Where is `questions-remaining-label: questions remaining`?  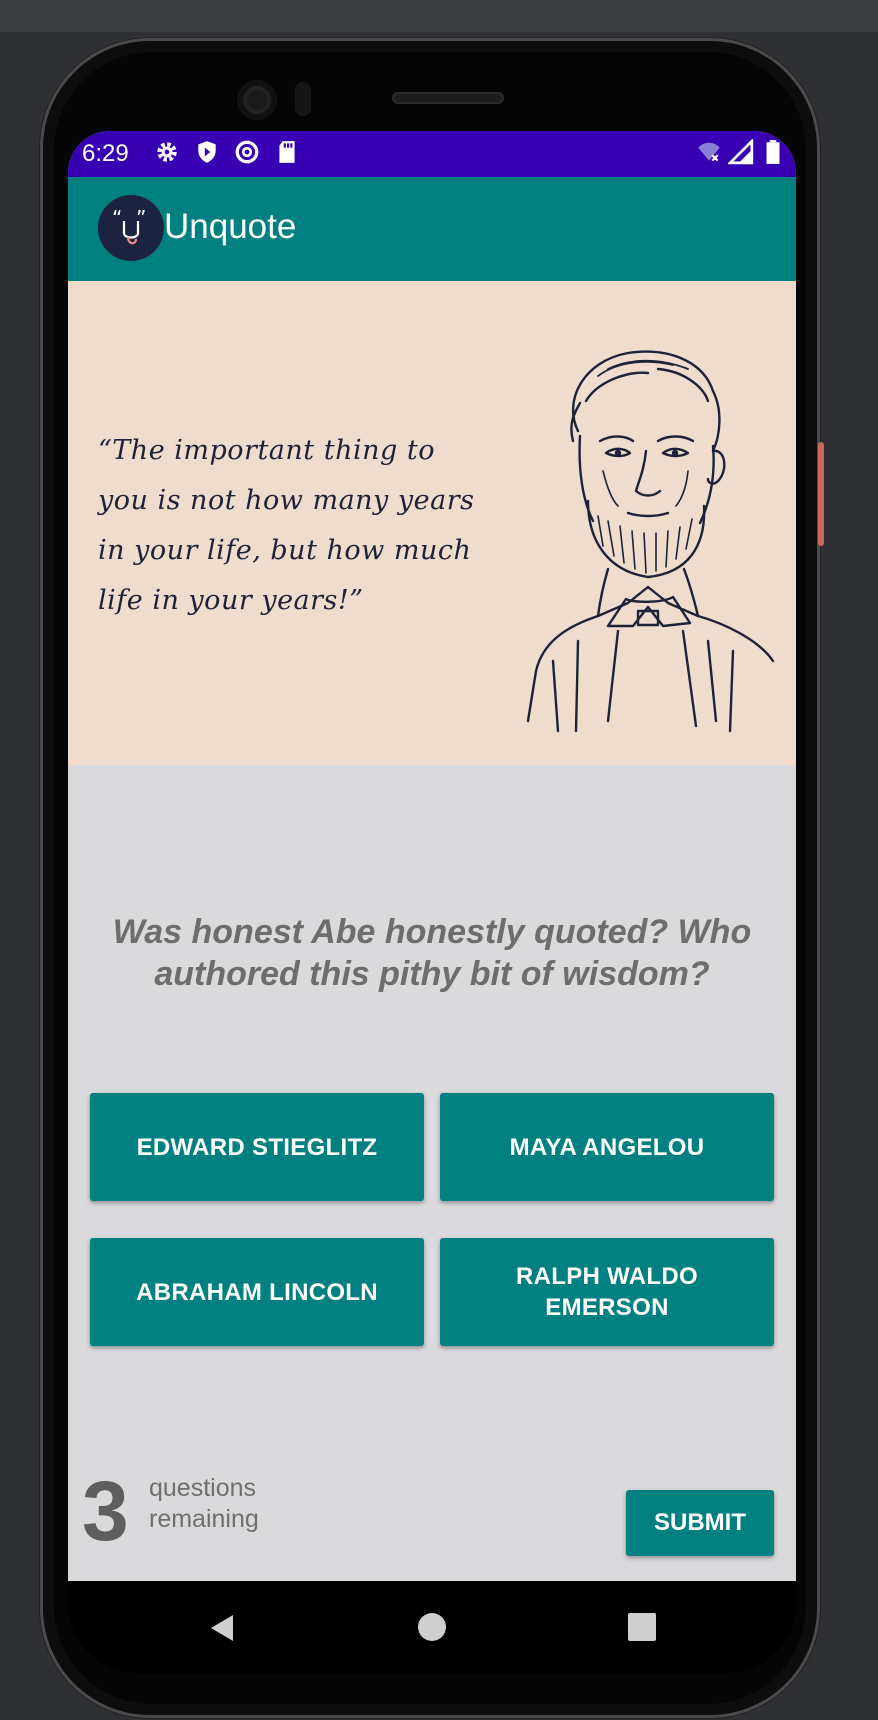 questions-remaining-label: questions remaining is located at coordinates (204, 1503).